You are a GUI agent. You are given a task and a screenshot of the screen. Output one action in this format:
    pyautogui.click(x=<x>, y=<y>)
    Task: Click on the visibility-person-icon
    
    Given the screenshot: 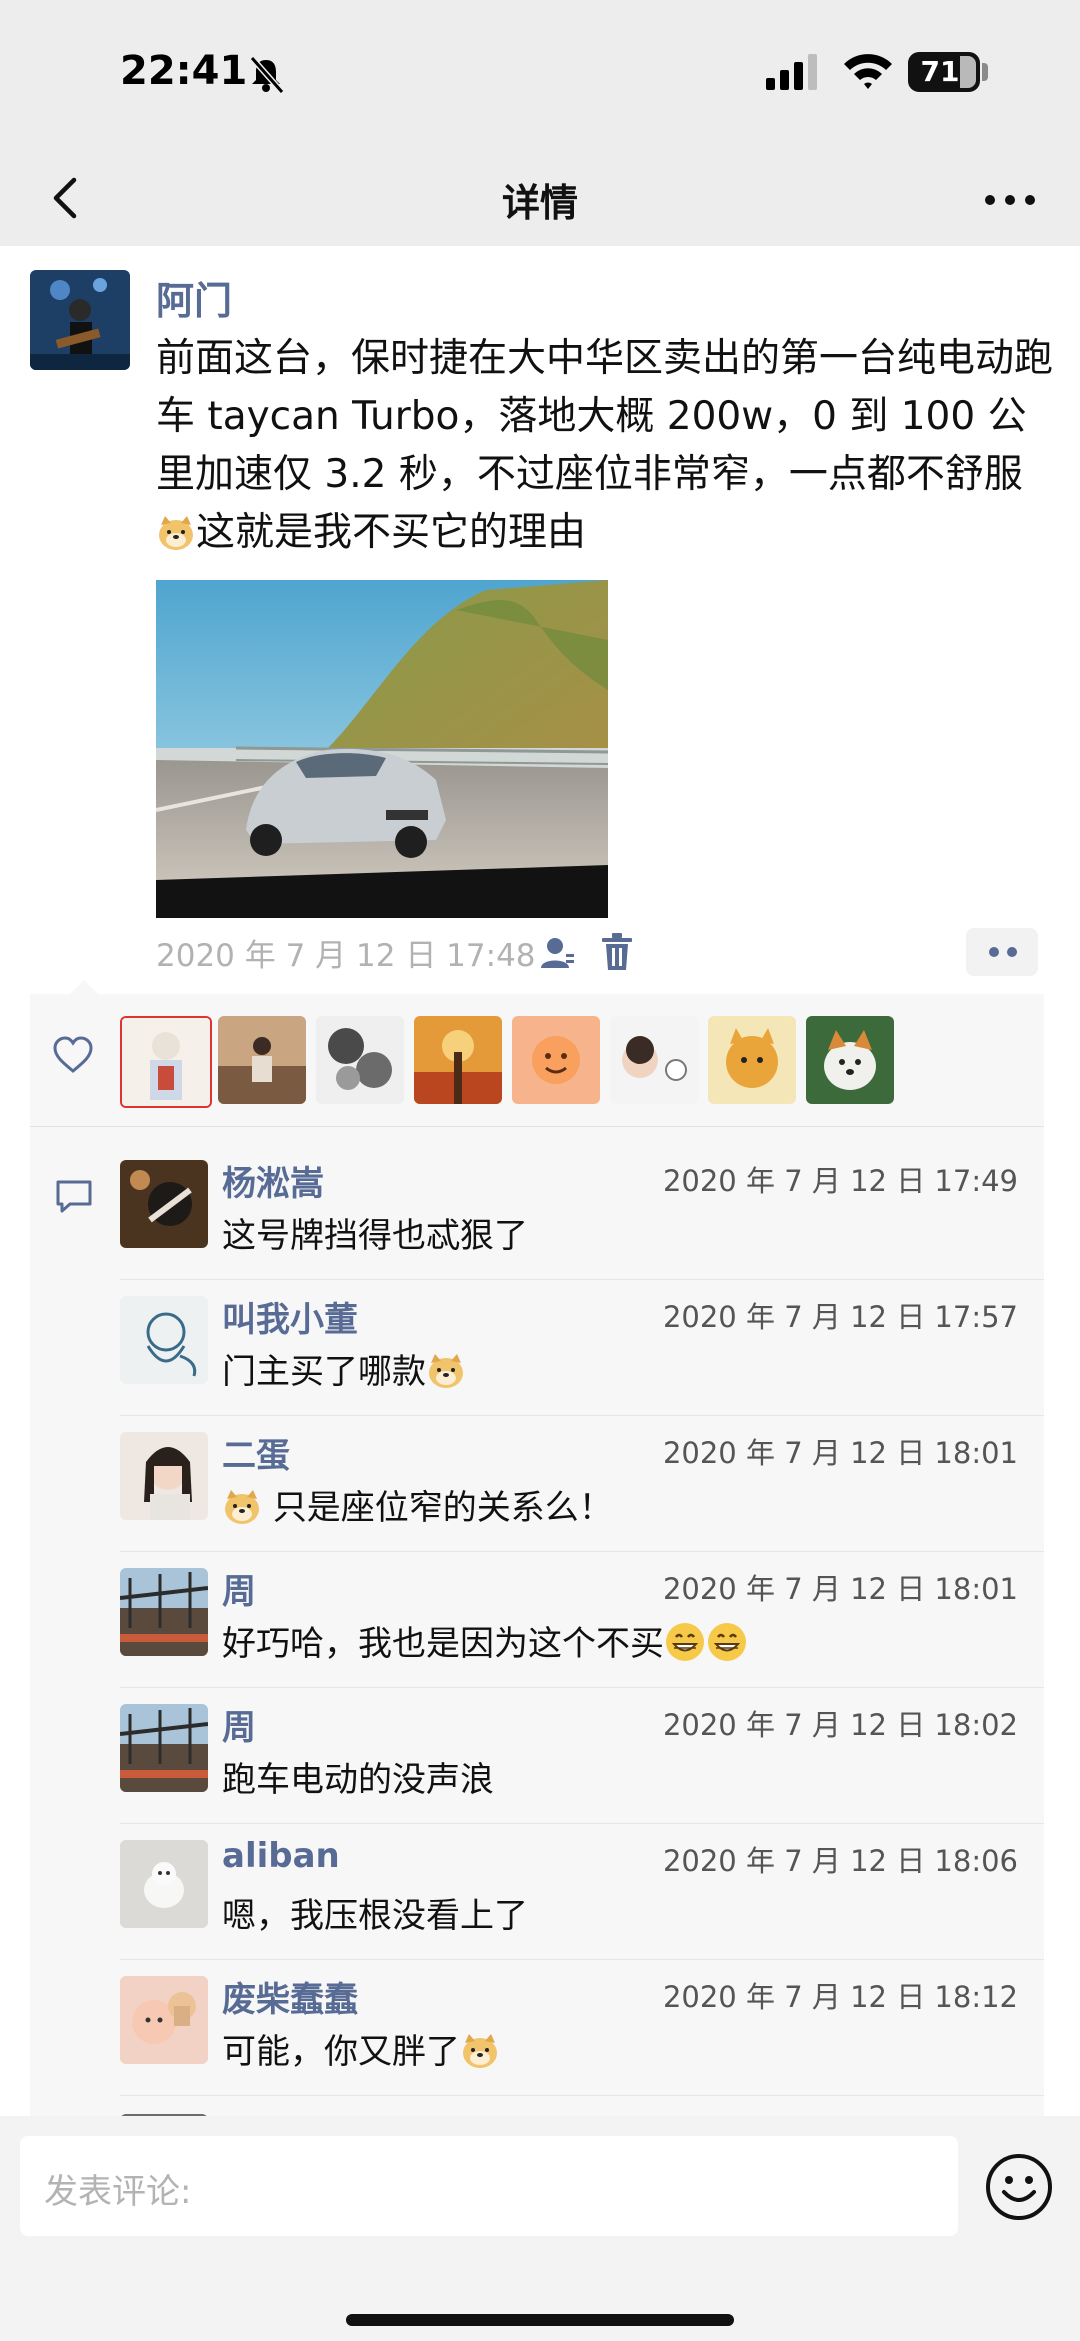 What is the action you would take?
    pyautogui.click(x=557, y=953)
    